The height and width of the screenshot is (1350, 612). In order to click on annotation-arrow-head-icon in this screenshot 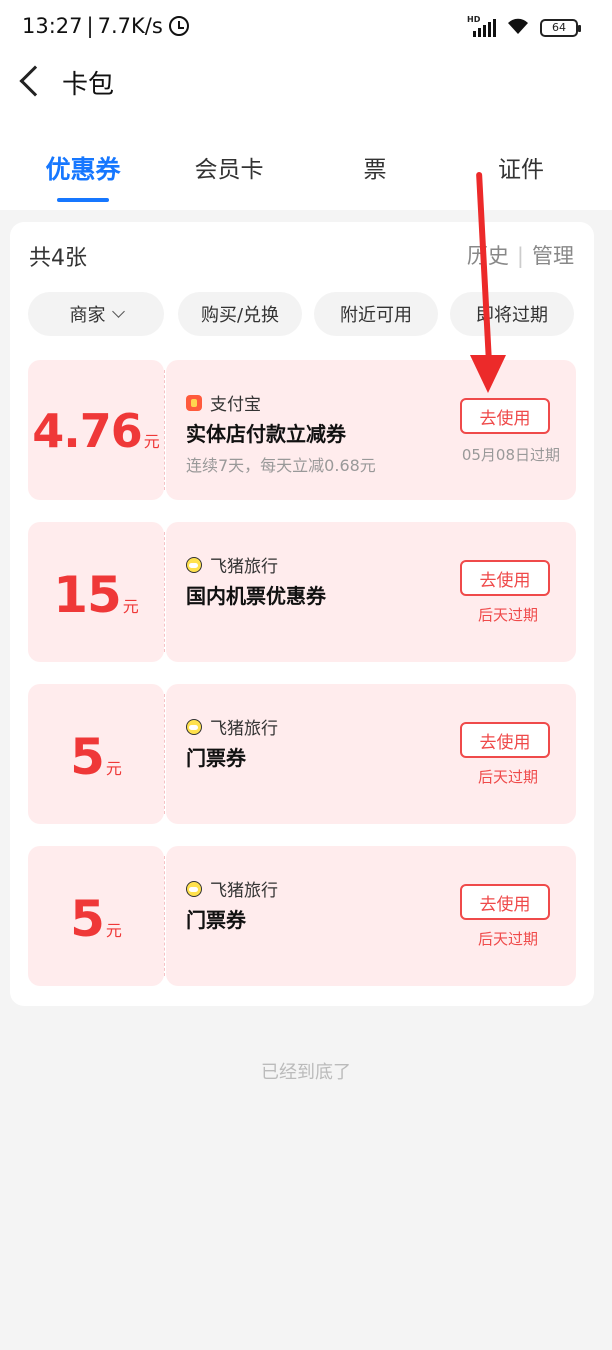, I will do `click(488, 374)`.